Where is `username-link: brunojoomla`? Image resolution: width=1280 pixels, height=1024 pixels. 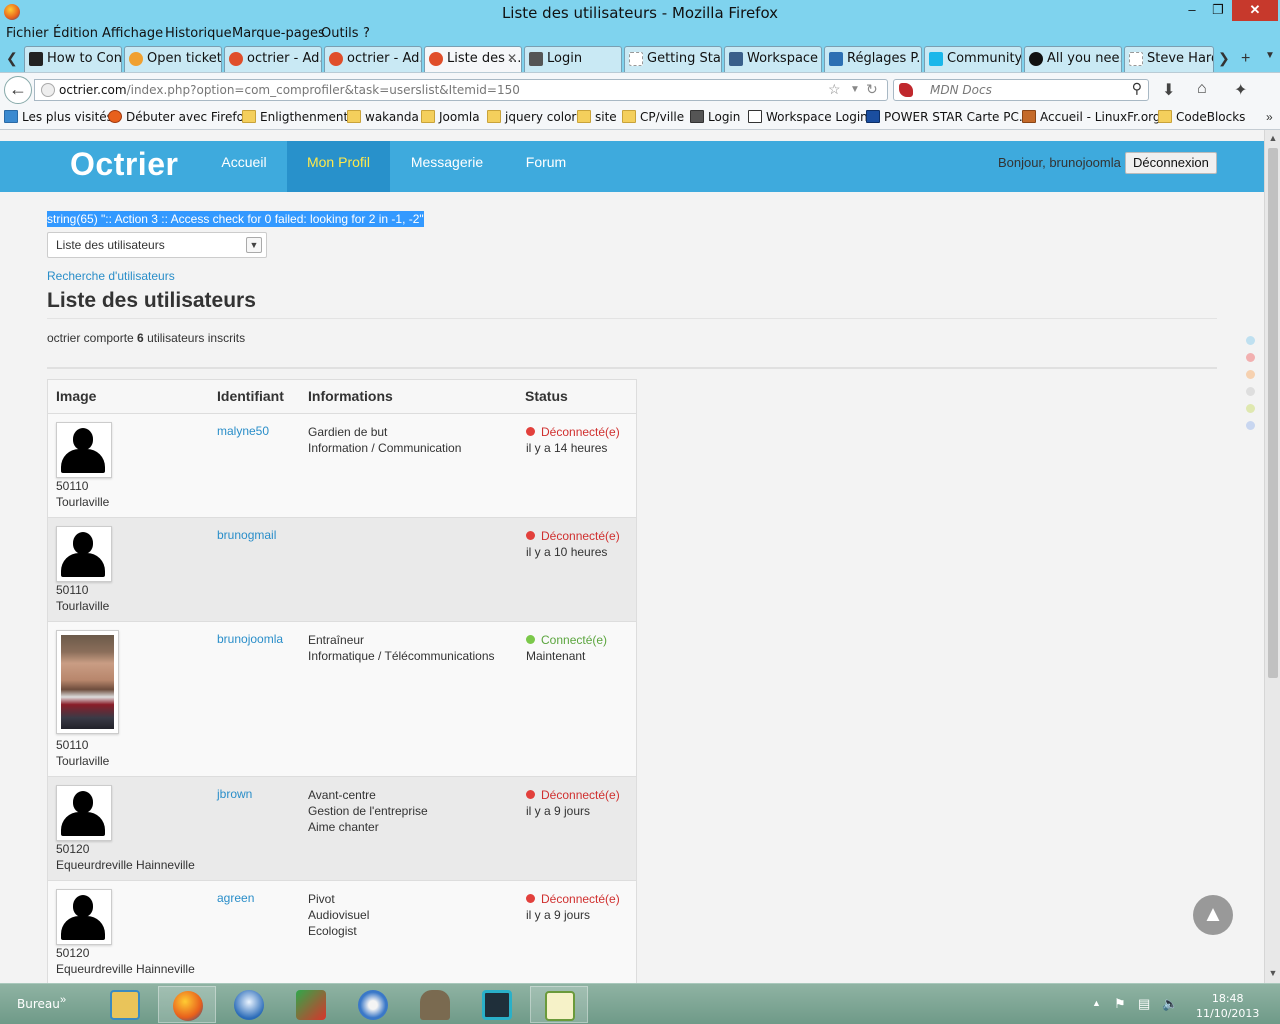
username-link: brunojoomla is located at coordinates (250, 639).